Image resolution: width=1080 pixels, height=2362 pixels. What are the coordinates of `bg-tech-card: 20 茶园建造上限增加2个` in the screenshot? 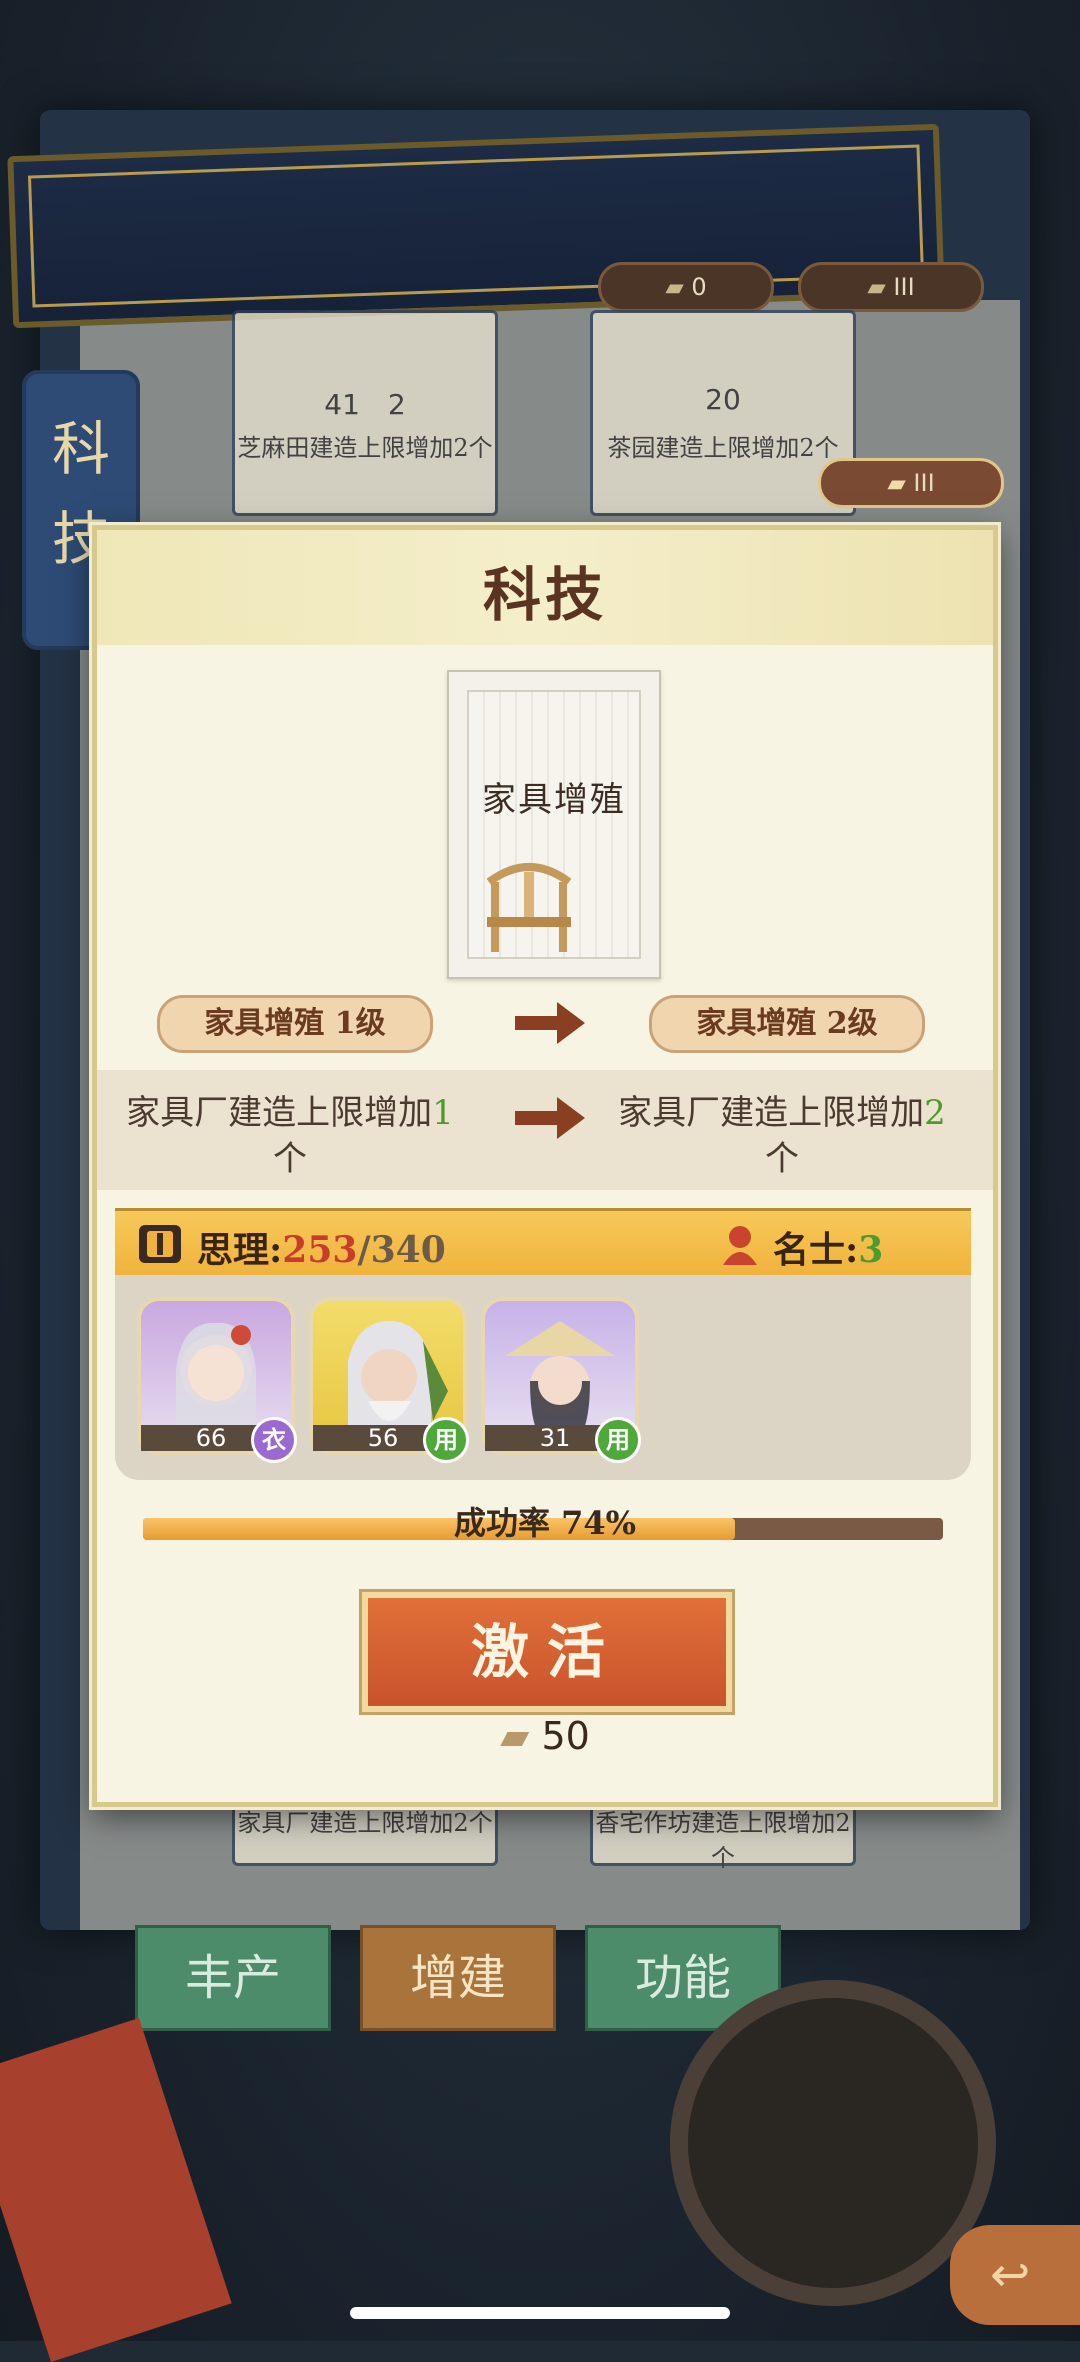 It's located at (723, 413).